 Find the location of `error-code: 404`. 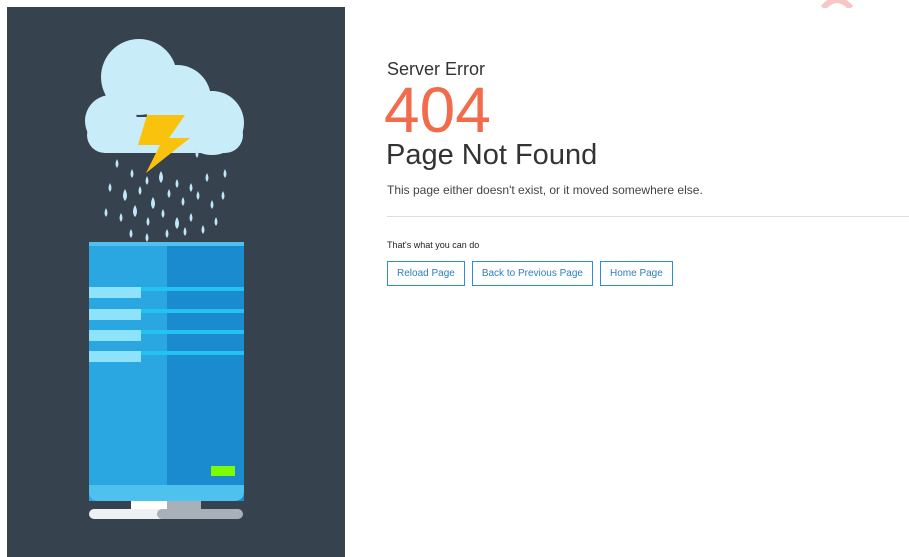

error-code: 404 is located at coordinates (437, 110).